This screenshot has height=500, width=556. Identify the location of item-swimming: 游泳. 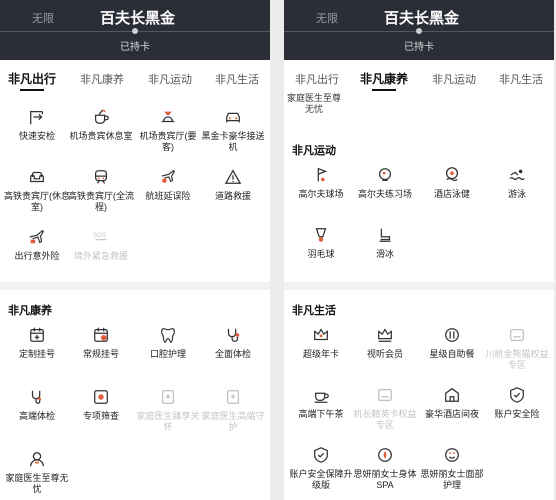
(517, 183).